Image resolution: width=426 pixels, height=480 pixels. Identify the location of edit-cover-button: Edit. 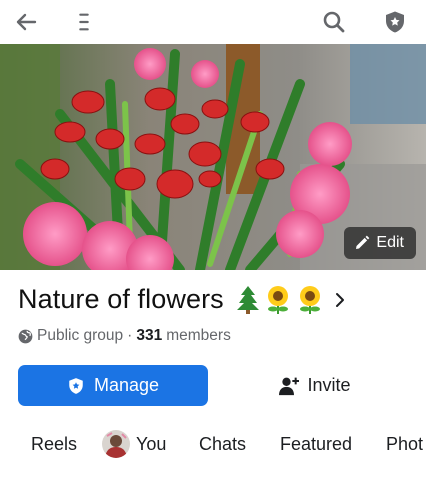
(380, 243).